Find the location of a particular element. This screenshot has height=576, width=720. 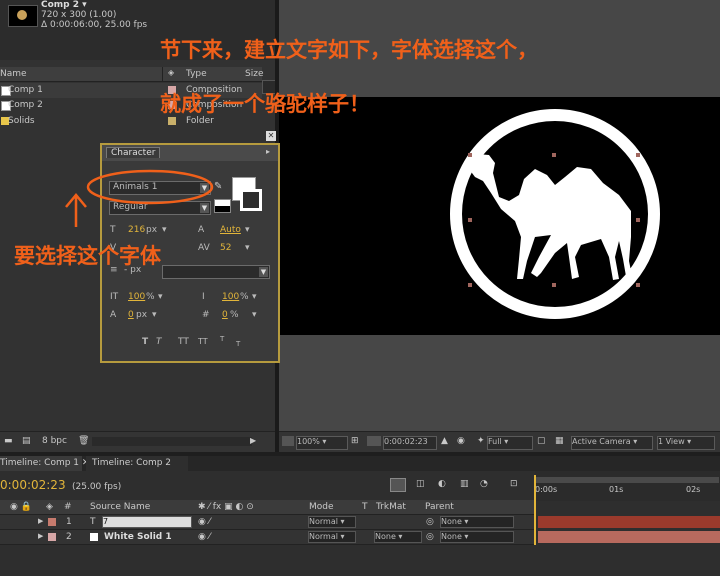

superscript-button: T is located at coordinates (222, 339).